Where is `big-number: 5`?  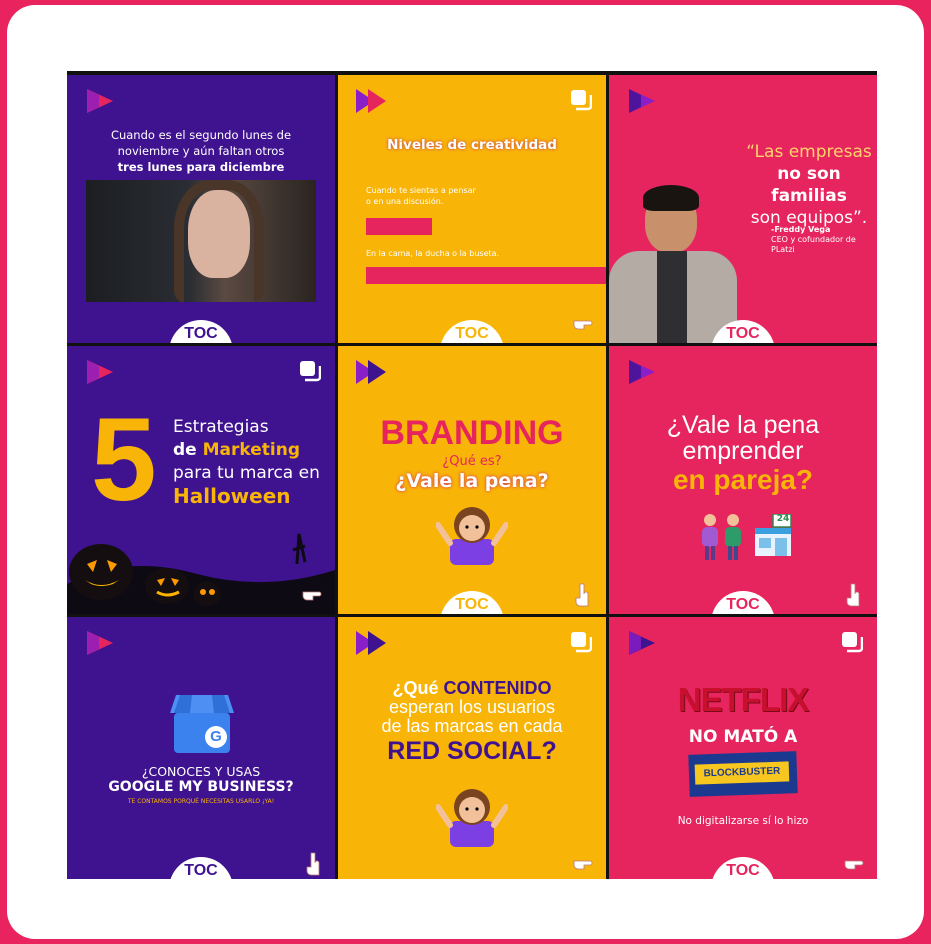 big-number: 5 is located at coordinates (124, 460).